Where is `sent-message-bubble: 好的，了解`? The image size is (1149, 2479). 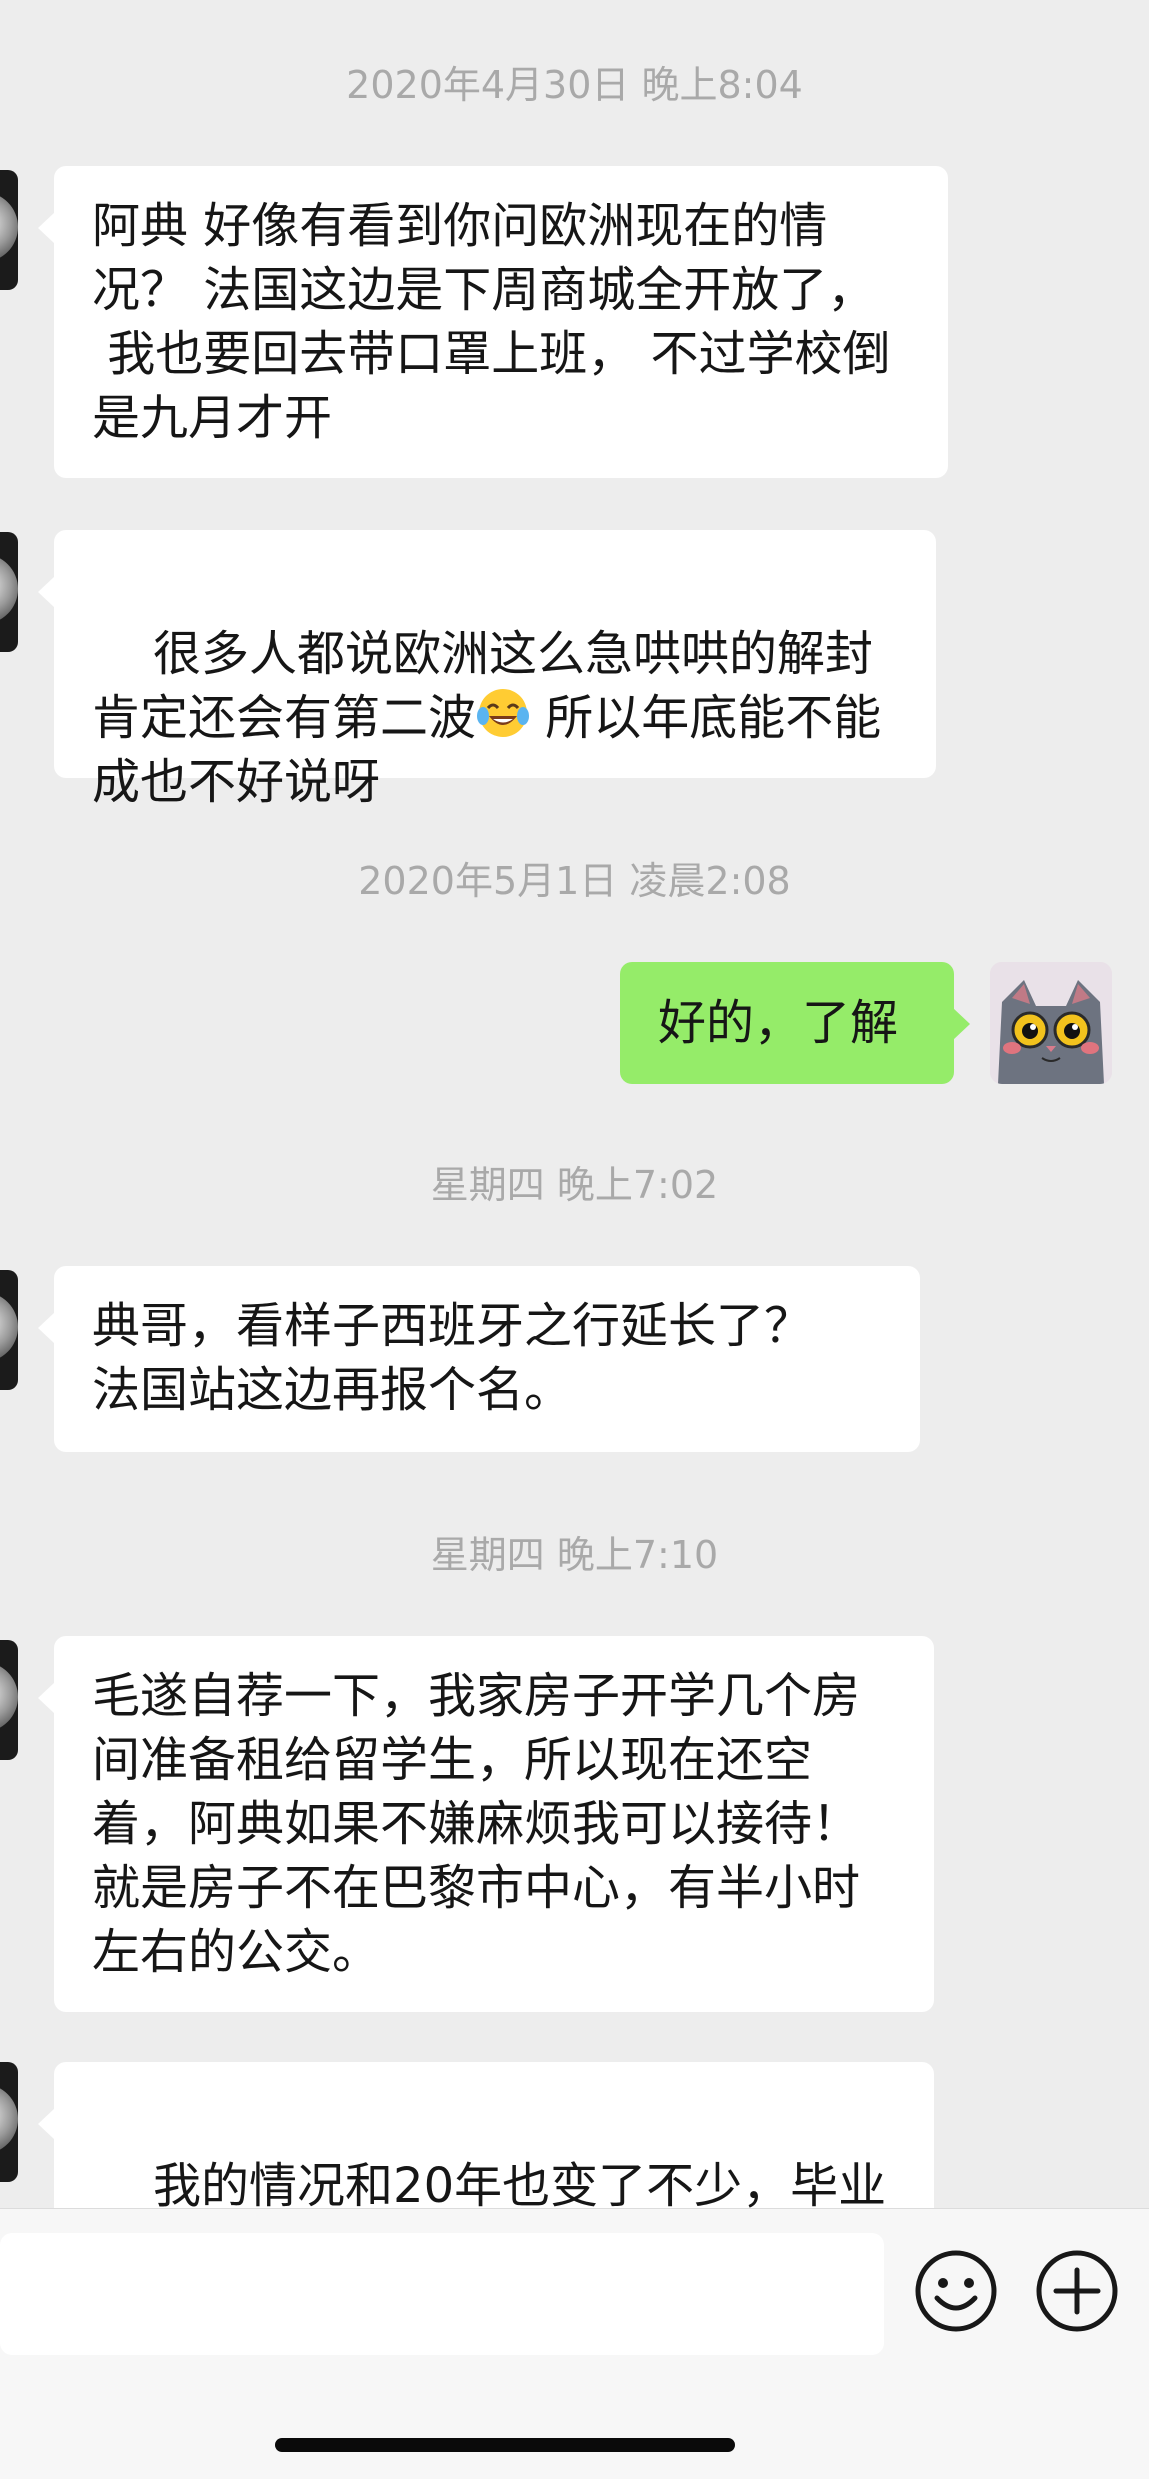
sent-message-bubble: 好的，了解 is located at coordinates (795, 1023).